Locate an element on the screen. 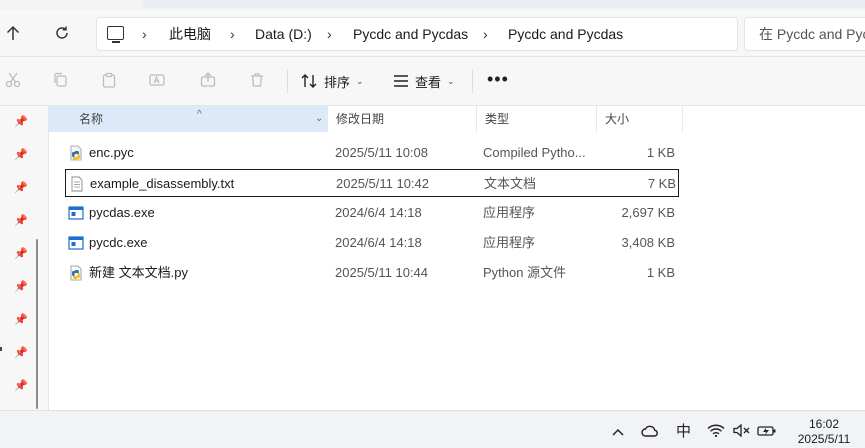 The height and width of the screenshot is (448, 865). system-clock: 16:02 2025/5/11 is located at coordinates (824, 432).